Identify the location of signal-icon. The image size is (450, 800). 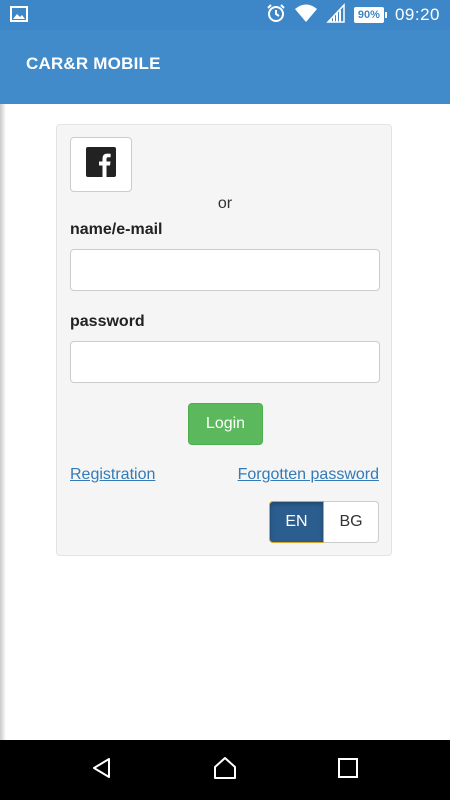
(336, 15).